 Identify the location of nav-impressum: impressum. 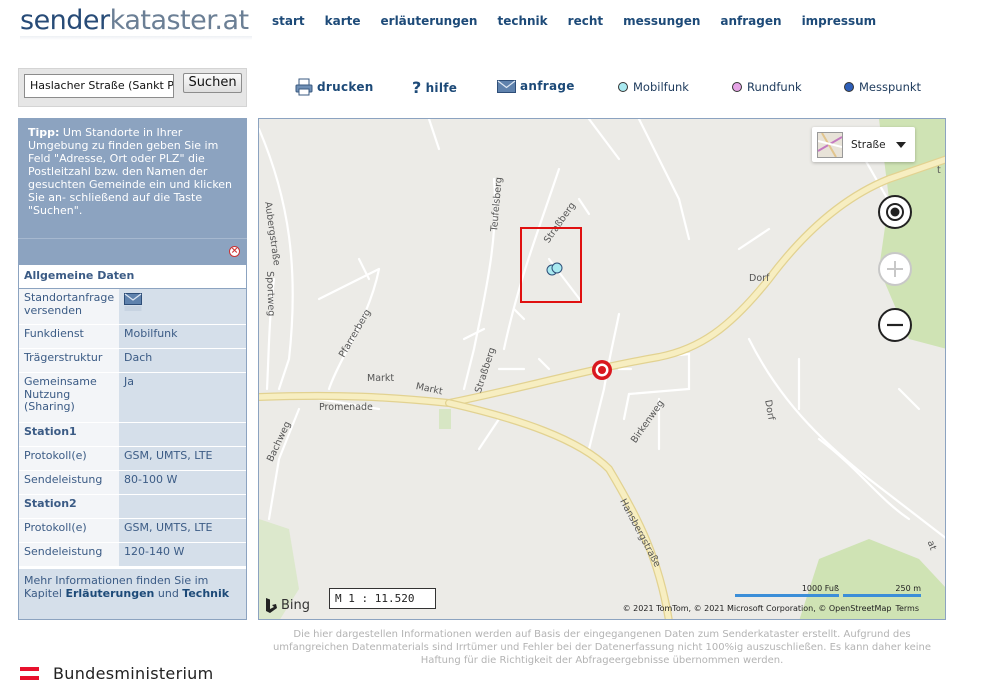
(839, 21).